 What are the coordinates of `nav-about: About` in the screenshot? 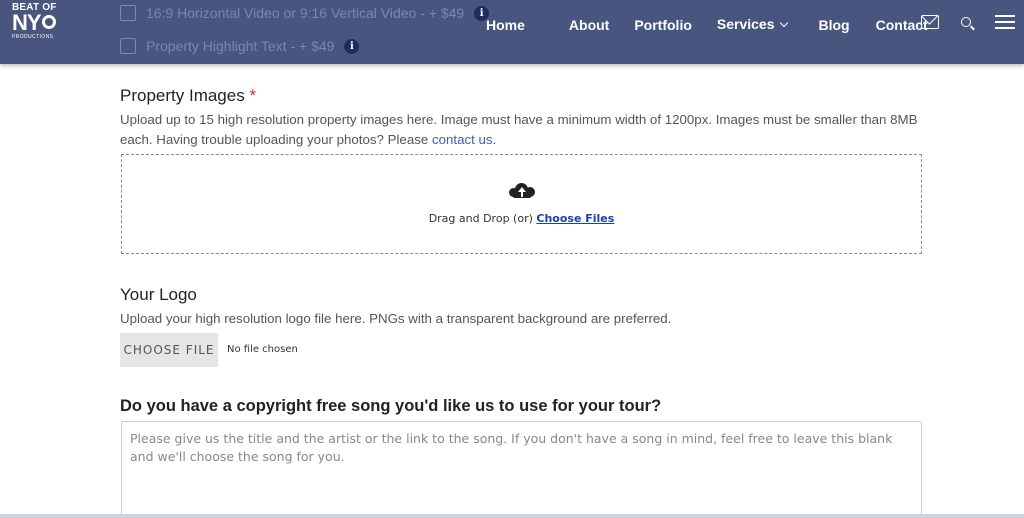 It's located at (589, 25).